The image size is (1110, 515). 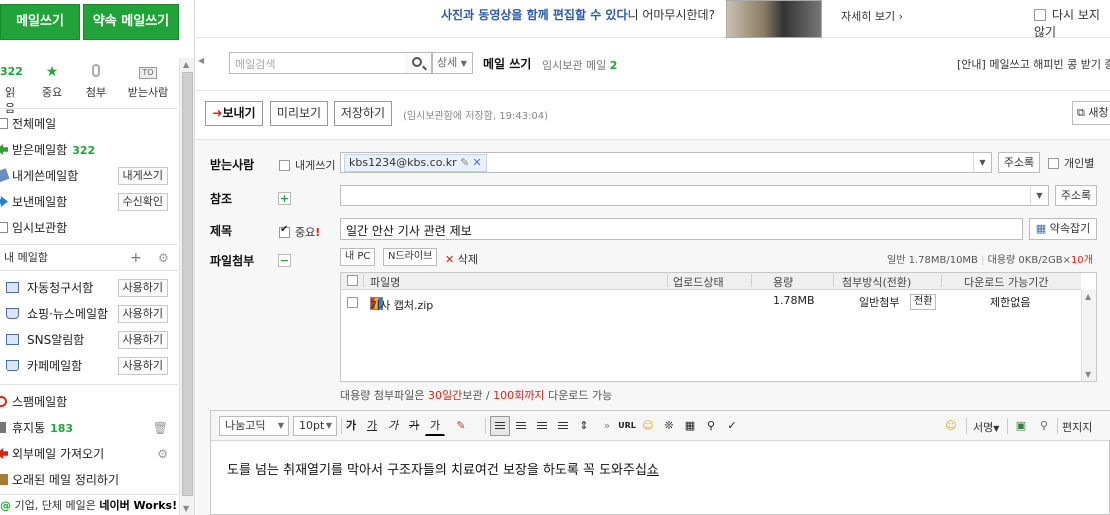 What do you see at coordinates (461, 426) in the screenshot?
I see `highlight-icon: ✎` at bounding box center [461, 426].